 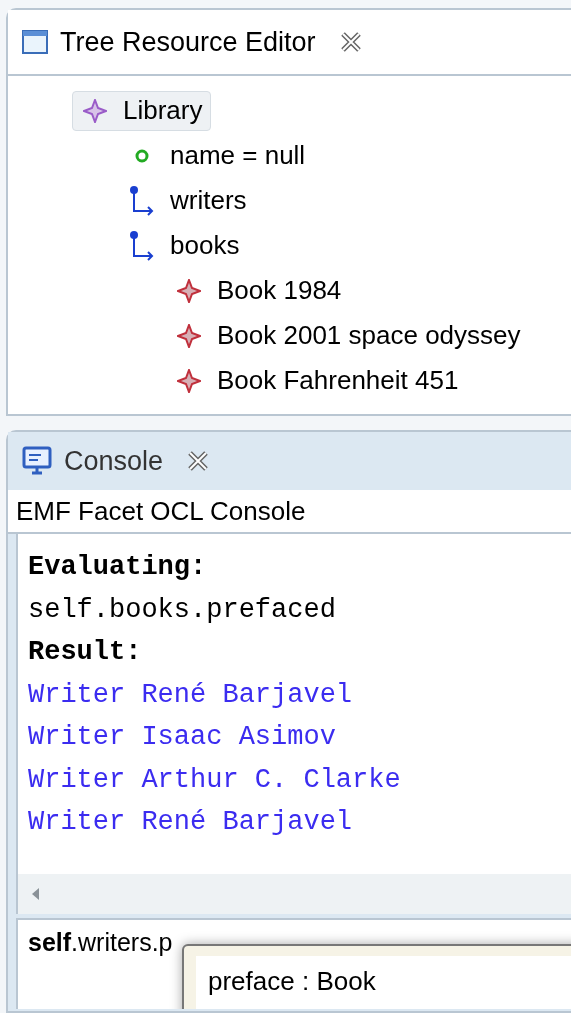 I want to click on input-text: self.writers.p, so click(x=100, y=942).